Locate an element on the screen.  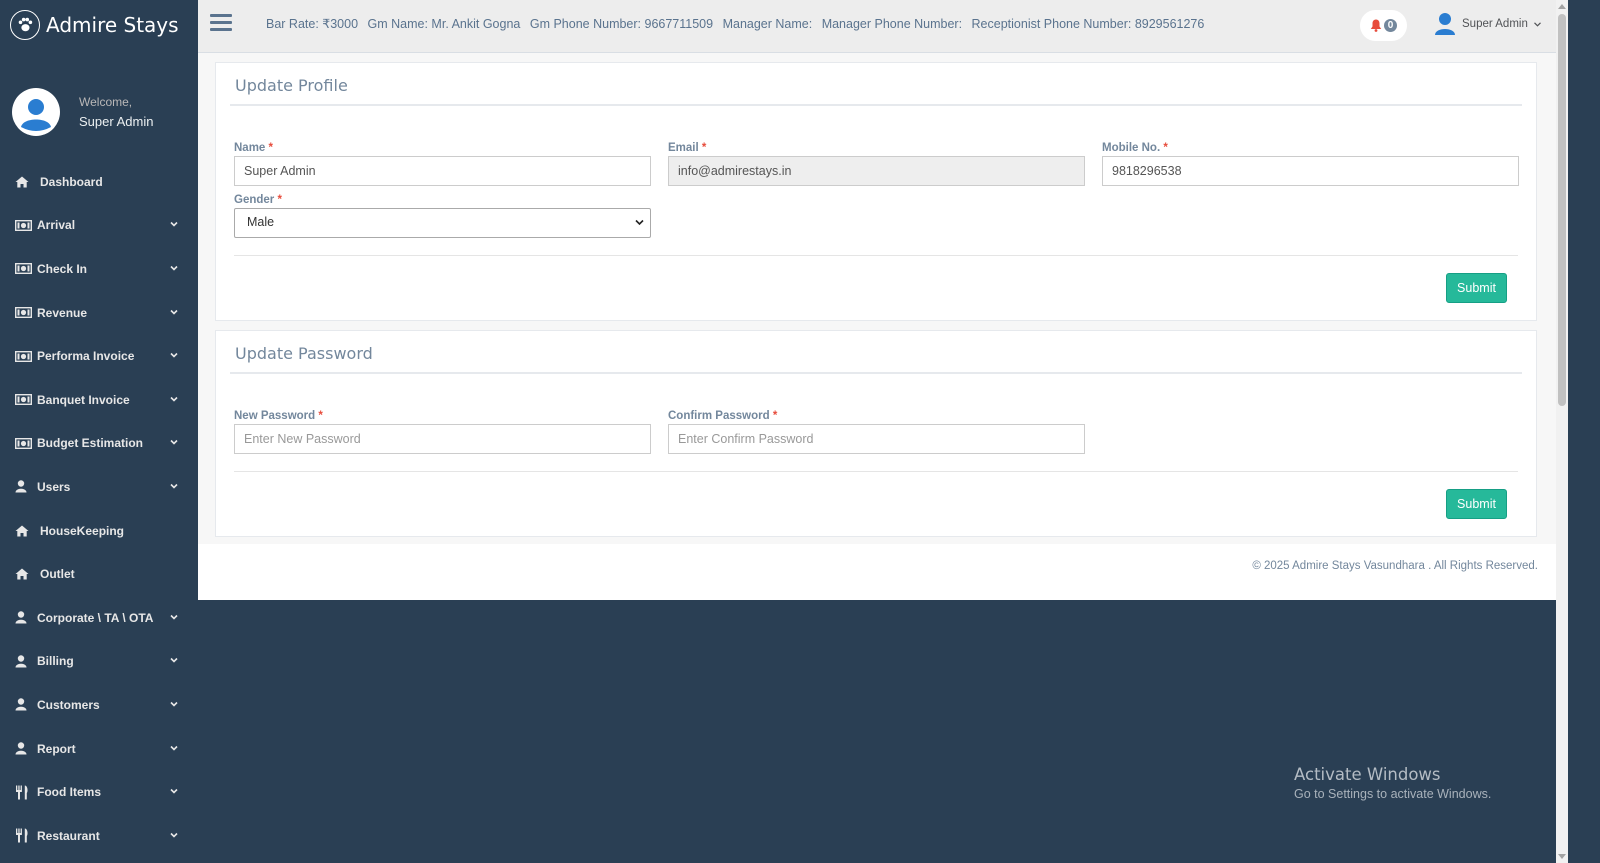
user-dropdown: Super Admin is located at coordinates (1487, 24).